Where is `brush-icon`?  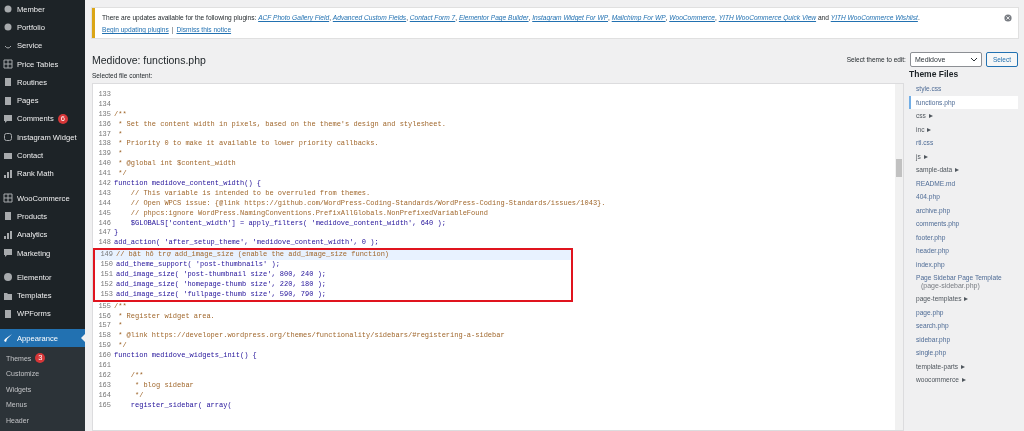 brush-icon is located at coordinates (8, 338).